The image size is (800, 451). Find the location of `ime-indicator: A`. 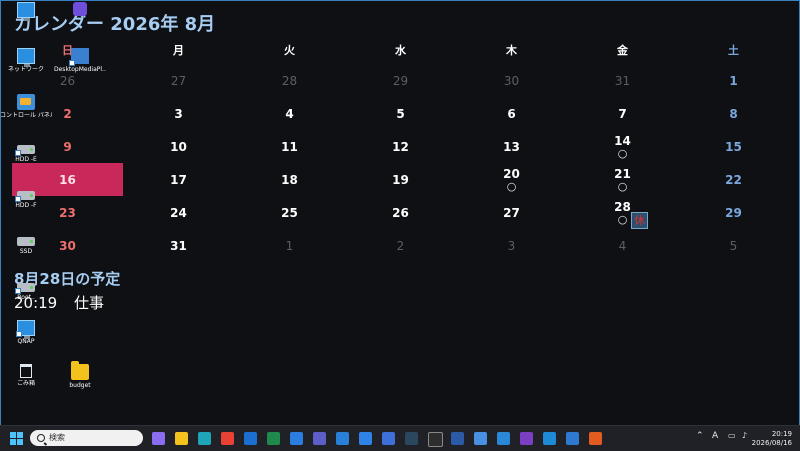

ime-indicator: A is located at coordinates (715, 436).